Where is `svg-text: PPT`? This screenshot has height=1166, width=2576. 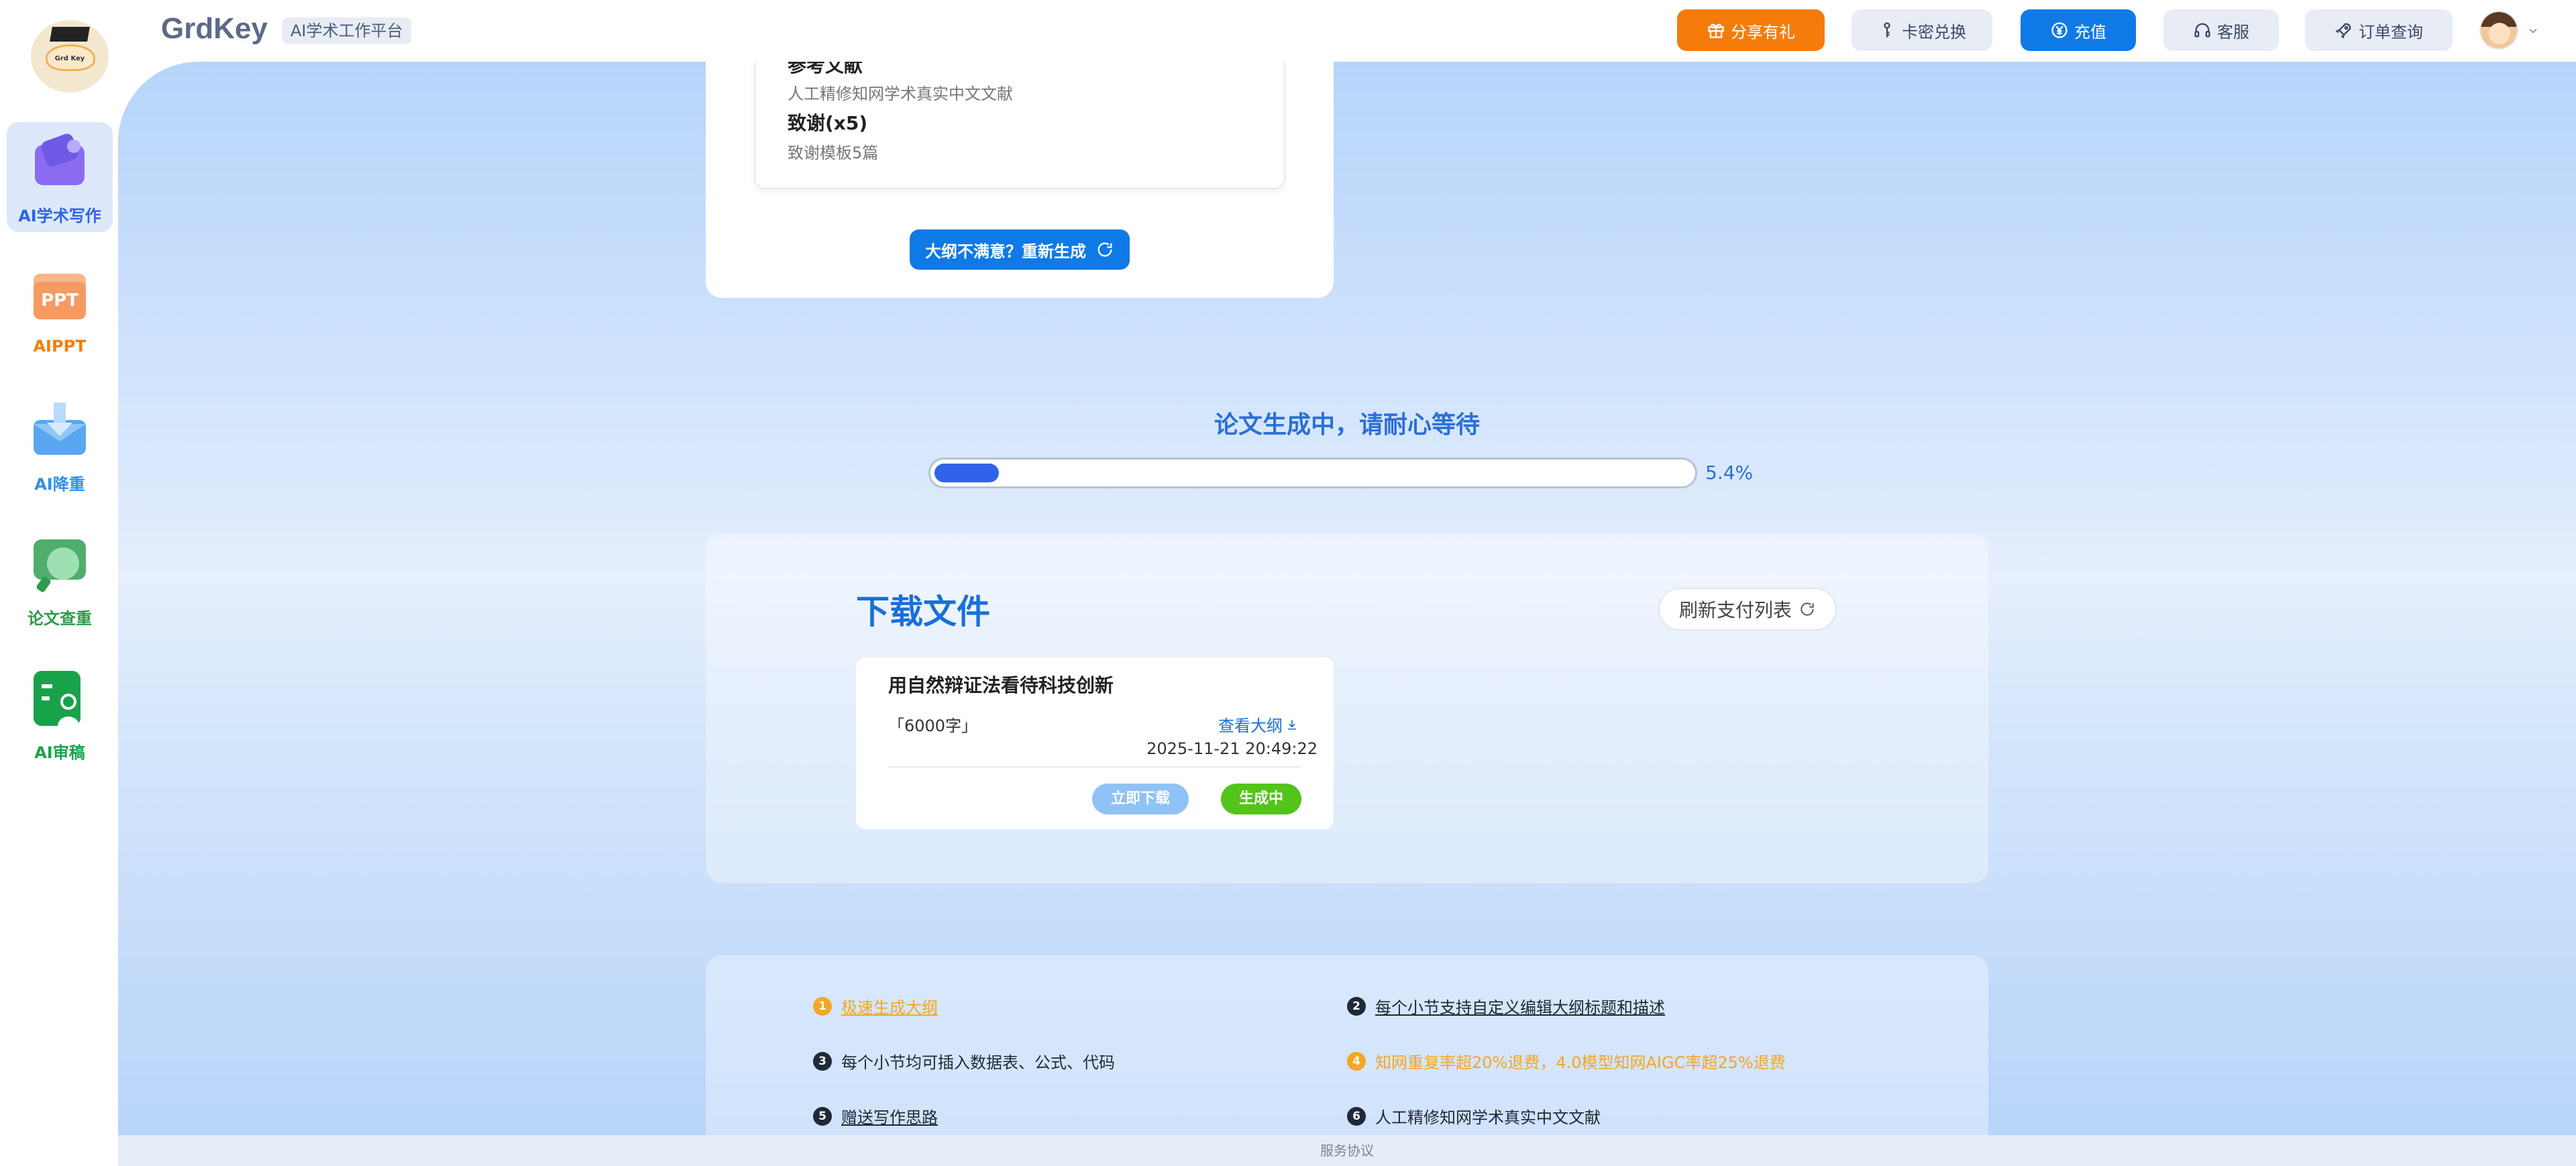 svg-text: PPT is located at coordinates (59, 300).